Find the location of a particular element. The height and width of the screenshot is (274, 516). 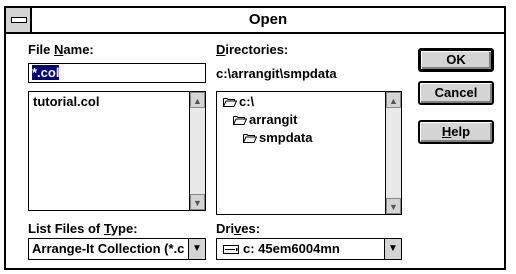

current-directory-path: c:\arrangit\smpdata is located at coordinates (276, 73).